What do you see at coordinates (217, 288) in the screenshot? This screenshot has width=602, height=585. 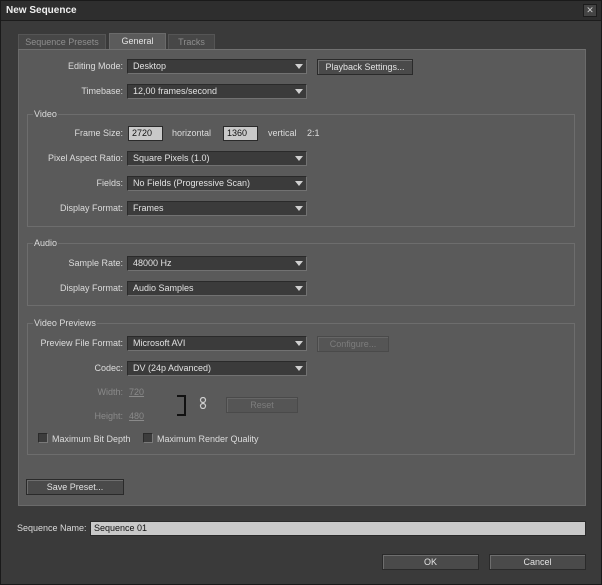 I see `audio-display-format-select: Audio Samples` at bounding box center [217, 288].